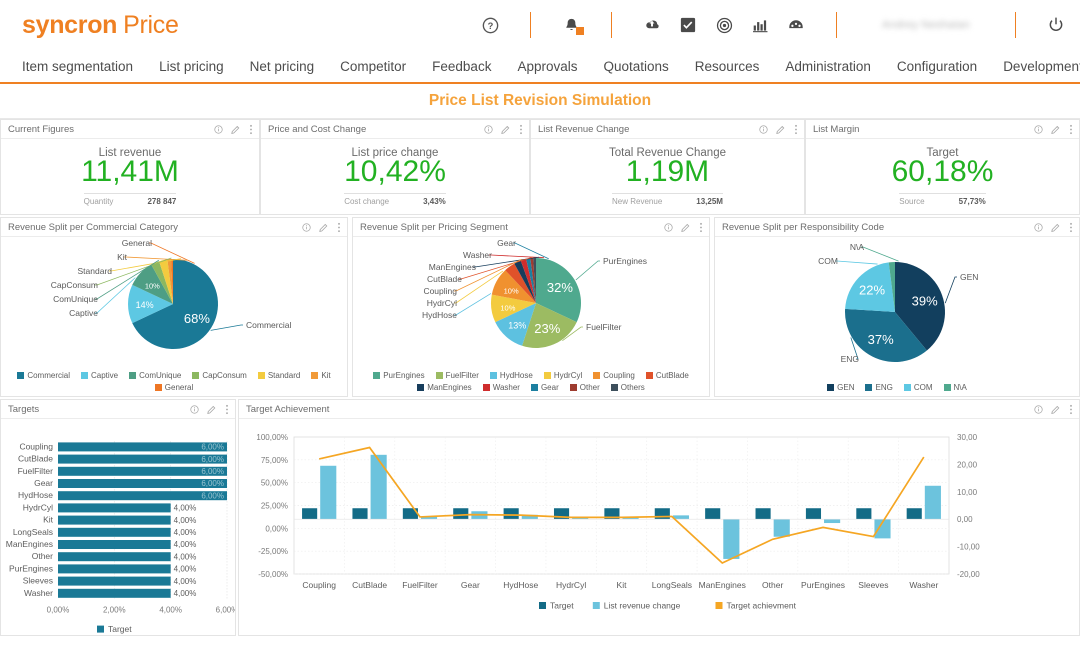  Describe the element at coordinates (191, 66) in the screenshot. I see `nav-item-list-pricing: List pricing` at that location.